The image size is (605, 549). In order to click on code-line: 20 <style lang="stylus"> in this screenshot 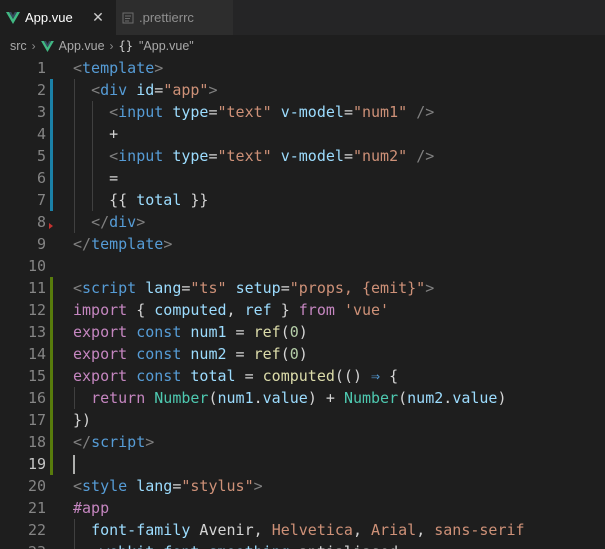, I will do `click(302, 486)`.